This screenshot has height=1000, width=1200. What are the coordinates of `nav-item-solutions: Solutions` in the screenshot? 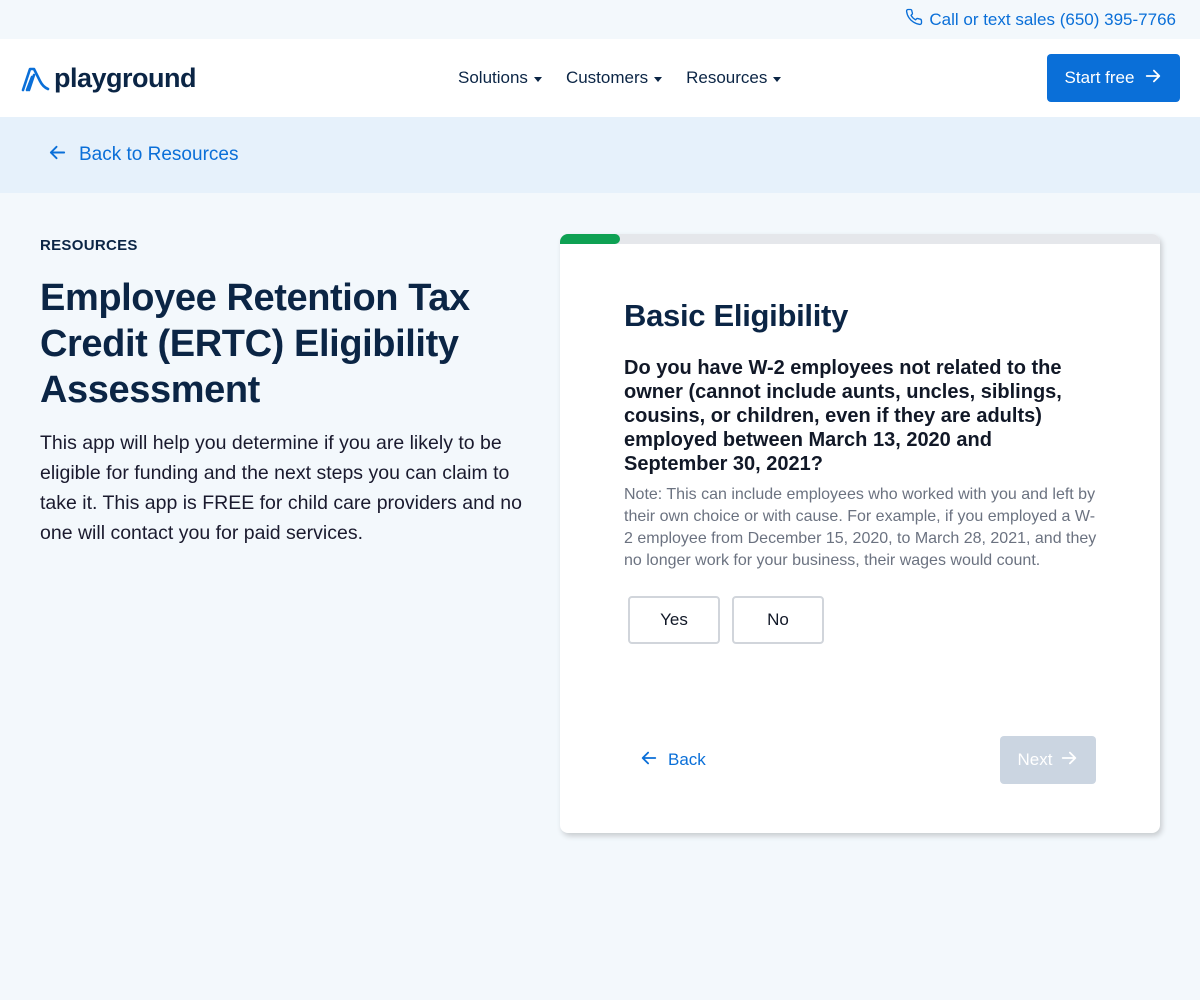 It's located at (500, 78).